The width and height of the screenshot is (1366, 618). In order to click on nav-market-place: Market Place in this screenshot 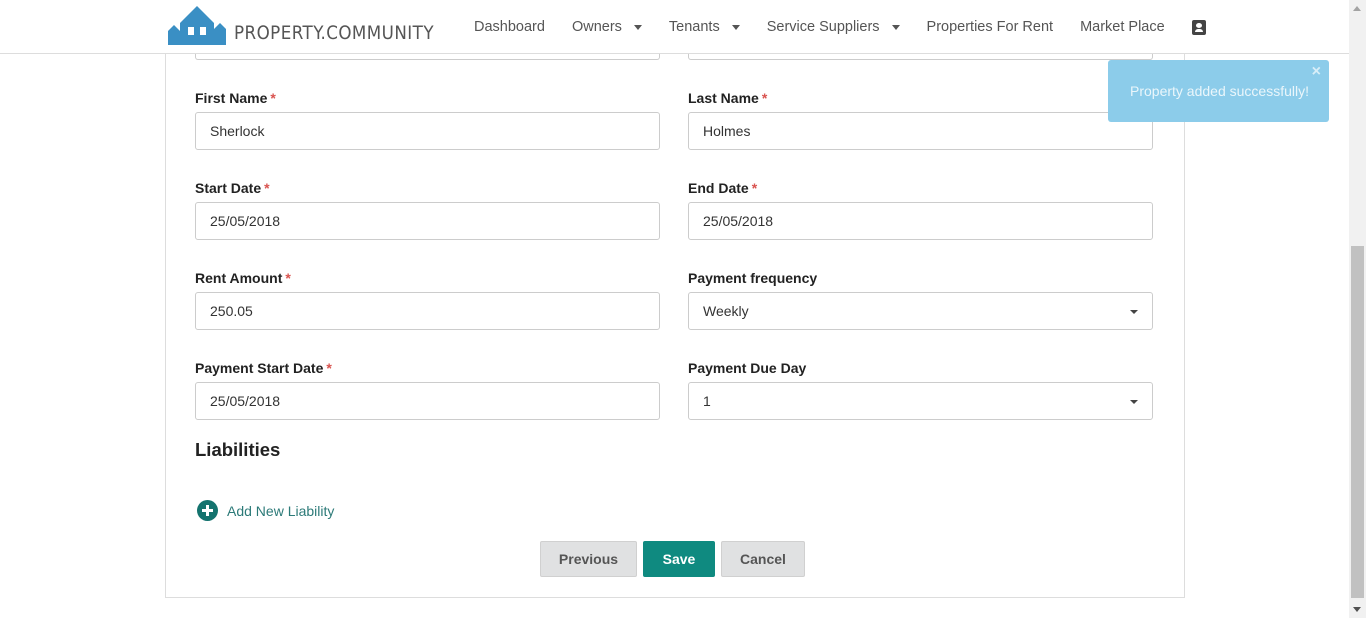, I will do `click(1122, 27)`.